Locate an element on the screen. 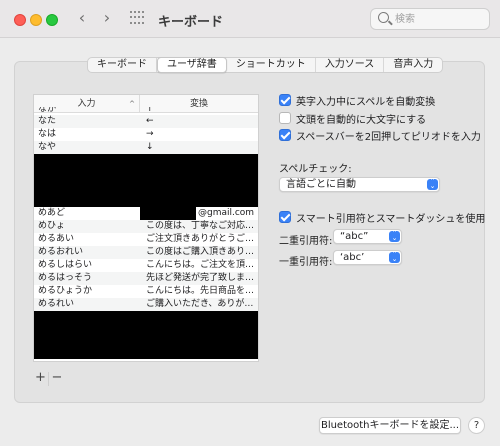 This screenshot has height=446, width=500. search-icon is located at coordinates (383, 17).